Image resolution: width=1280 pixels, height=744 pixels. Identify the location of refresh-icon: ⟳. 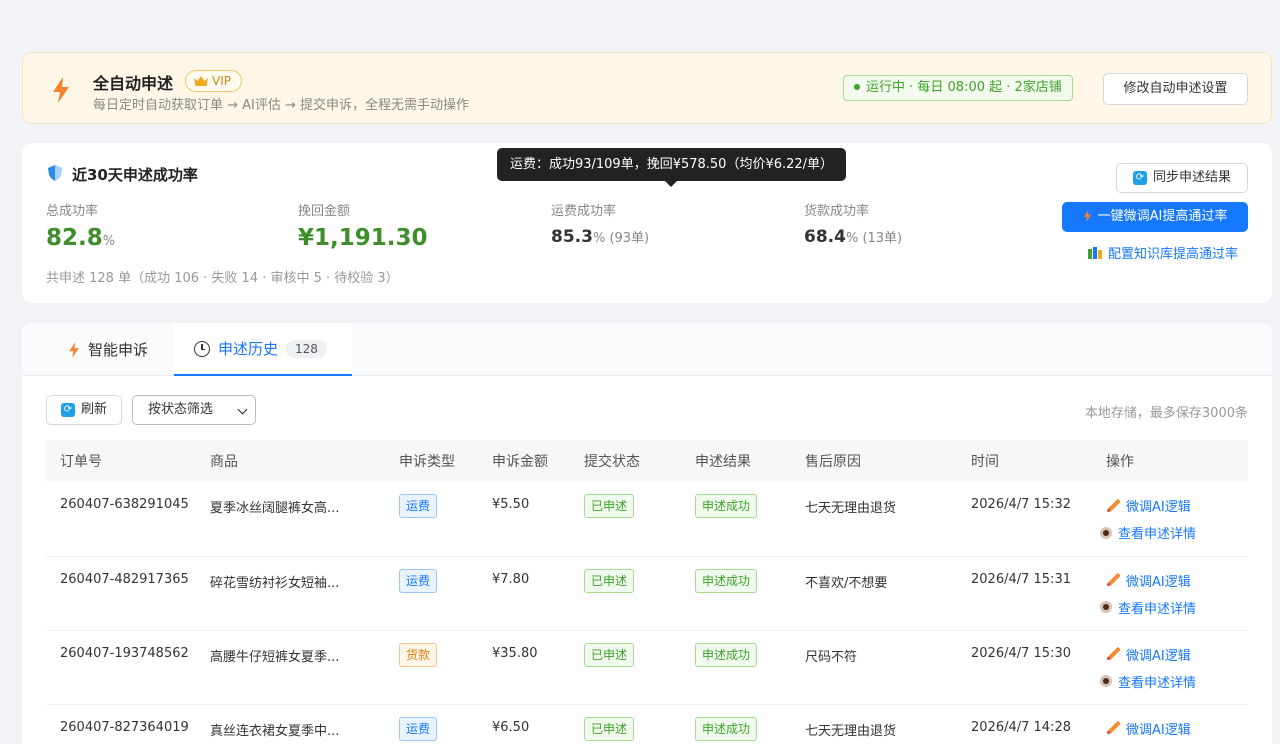
(67, 410).